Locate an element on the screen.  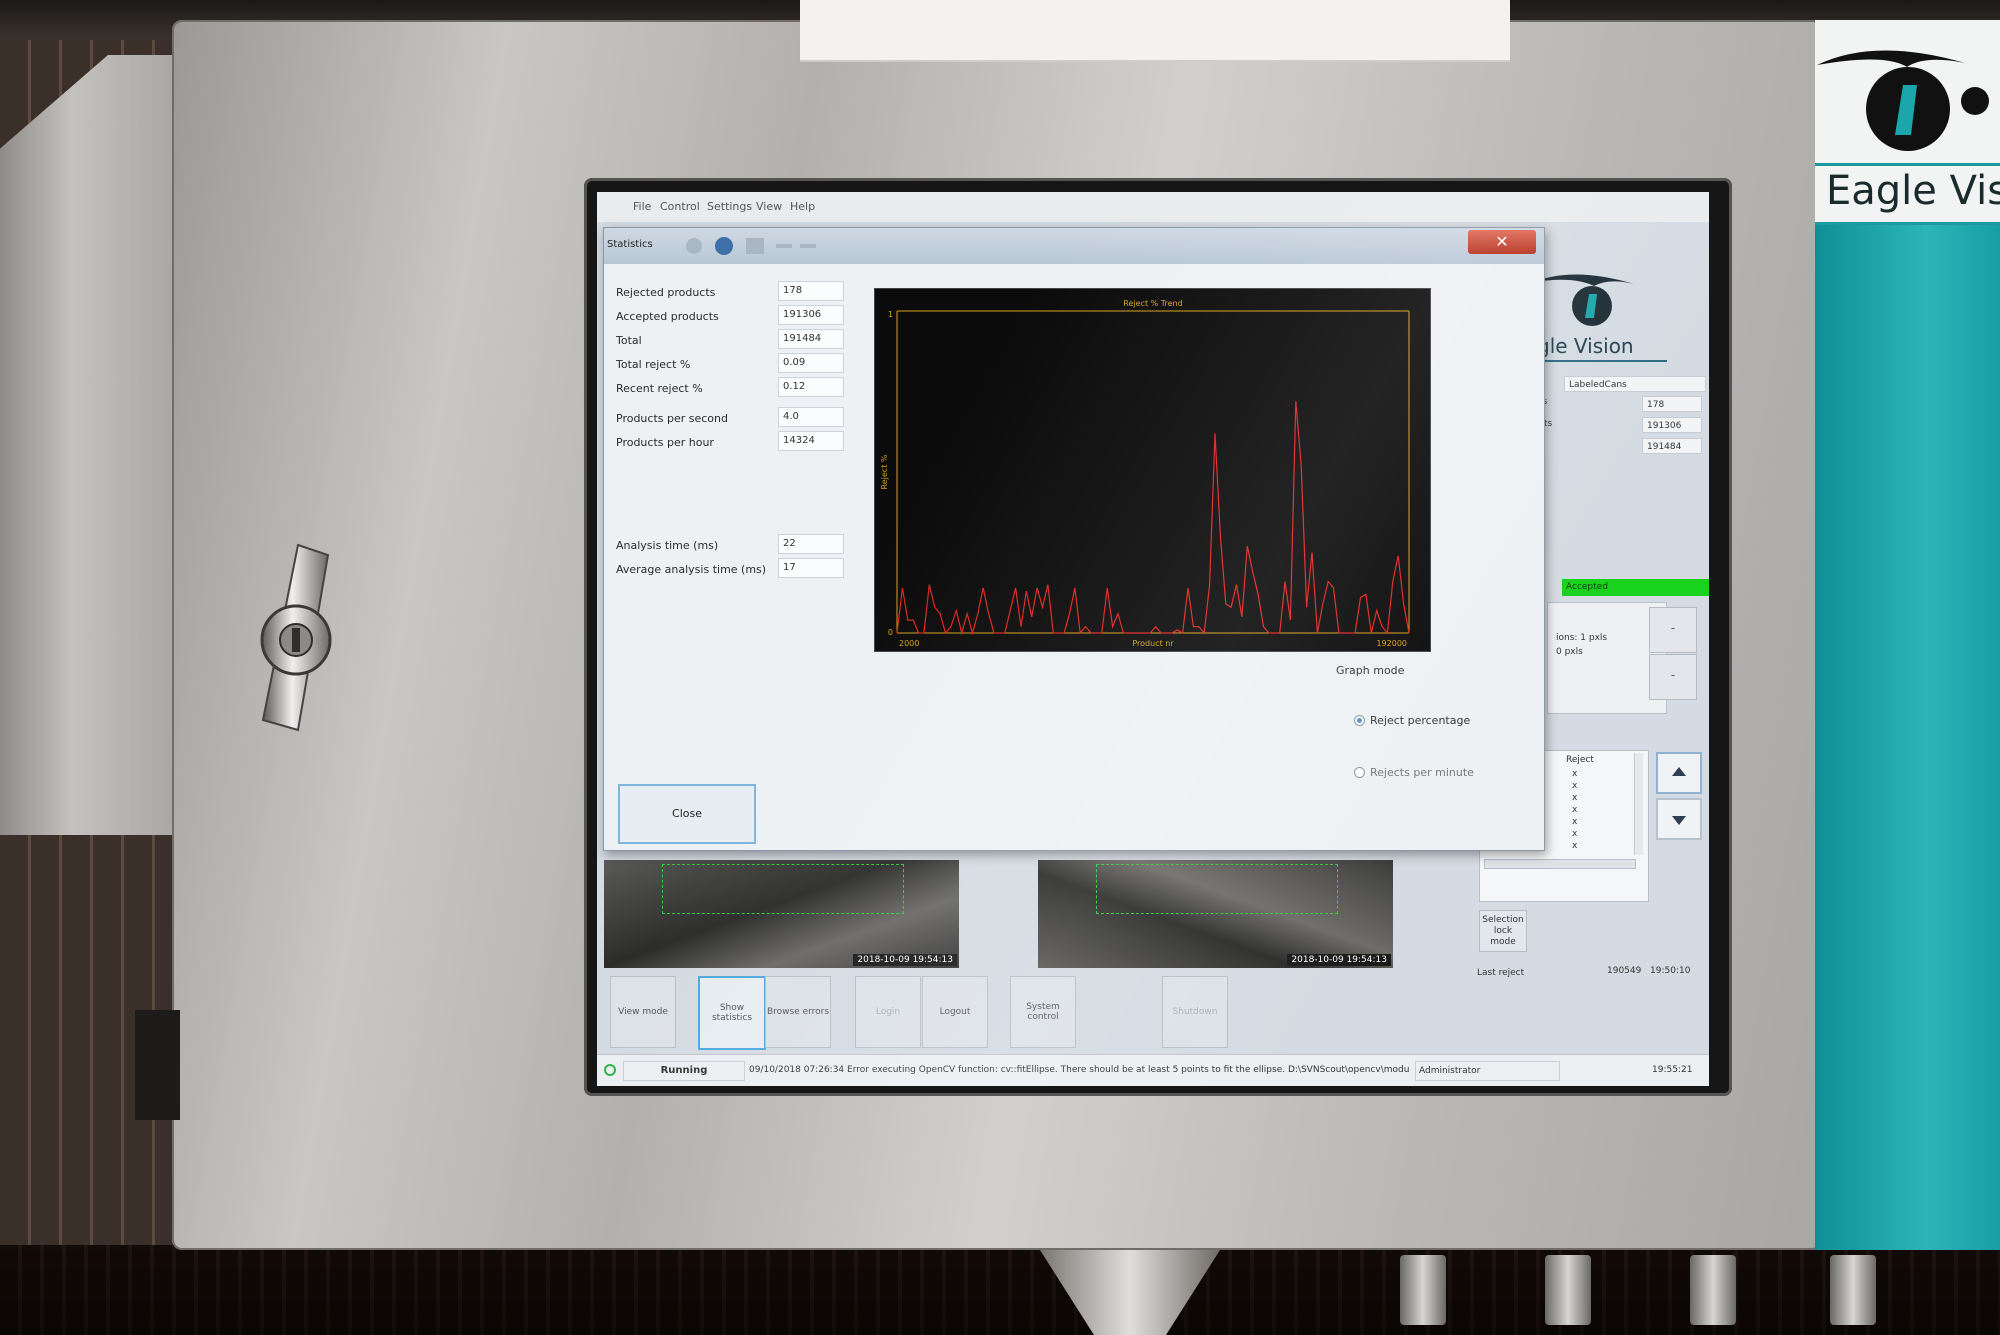
menu-file: File is located at coordinates (642, 206).